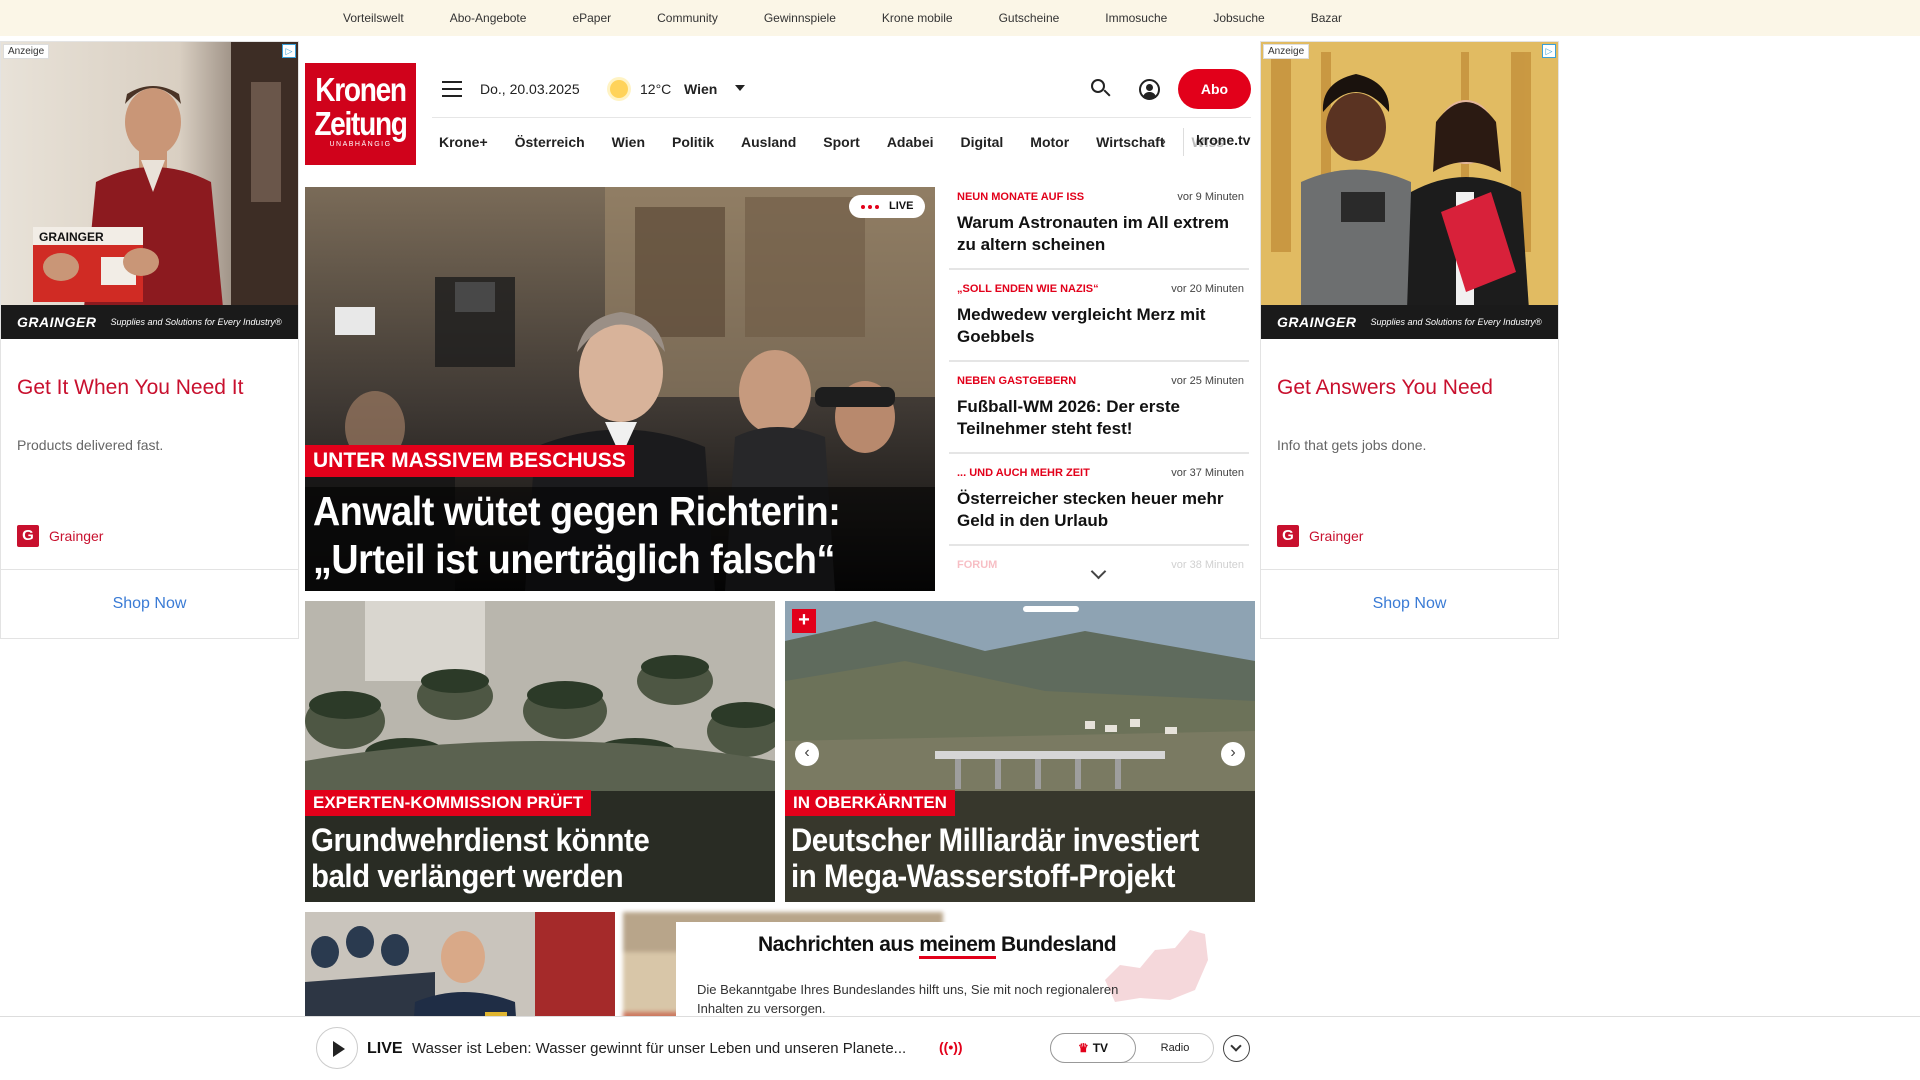 The height and width of the screenshot is (1080, 1920). I want to click on abo-button: Abo, so click(1214, 89).